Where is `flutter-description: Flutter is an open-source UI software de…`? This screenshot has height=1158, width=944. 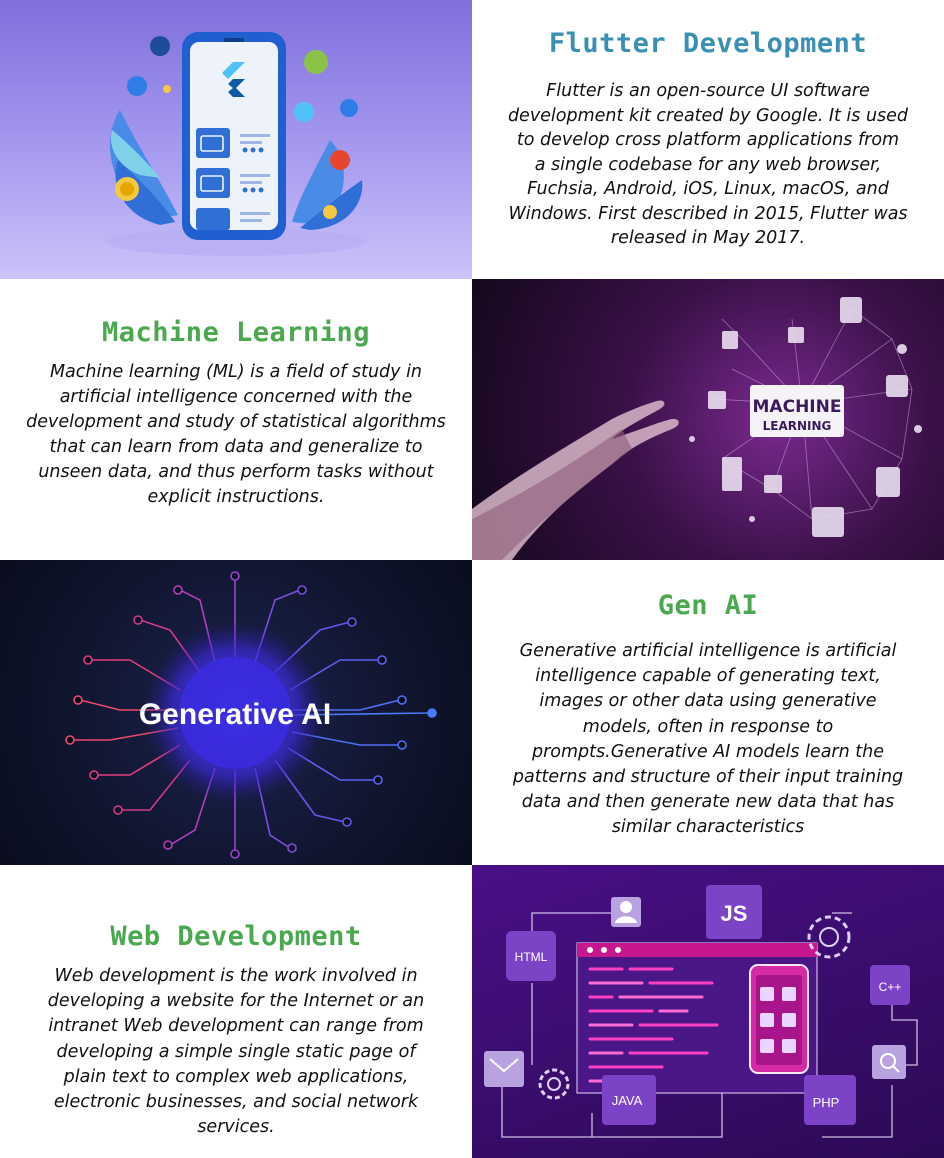 flutter-description: Flutter is an open-source UI software de… is located at coordinates (708, 164).